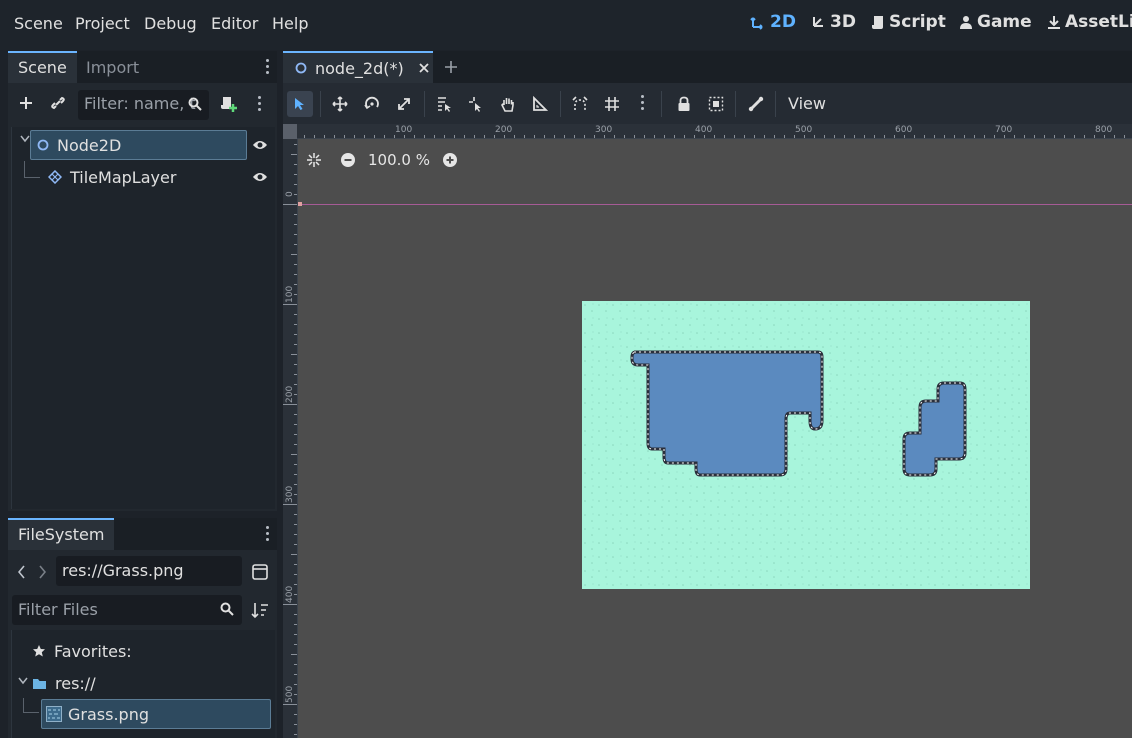  I want to click on scene-toolbar-menu-icon, so click(260, 105).